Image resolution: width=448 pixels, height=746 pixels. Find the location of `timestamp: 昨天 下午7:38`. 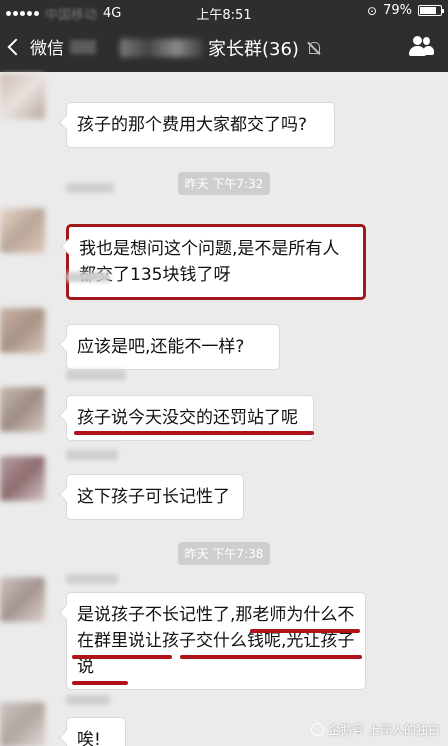

timestamp: 昨天 下午7:38 is located at coordinates (224, 553).